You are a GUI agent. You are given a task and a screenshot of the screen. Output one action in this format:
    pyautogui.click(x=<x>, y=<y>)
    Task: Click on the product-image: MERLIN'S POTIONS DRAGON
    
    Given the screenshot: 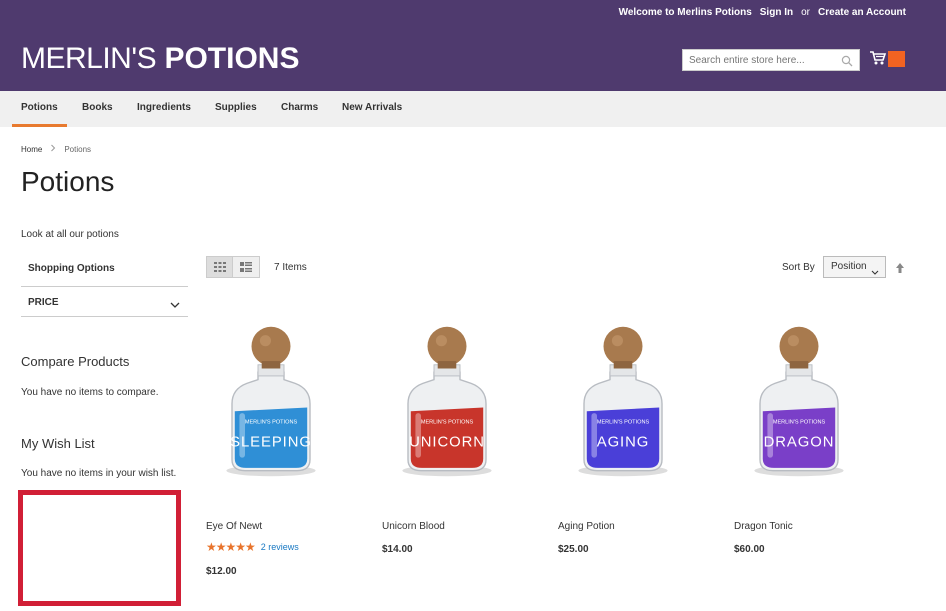 What is the action you would take?
    pyautogui.click(x=799, y=401)
    